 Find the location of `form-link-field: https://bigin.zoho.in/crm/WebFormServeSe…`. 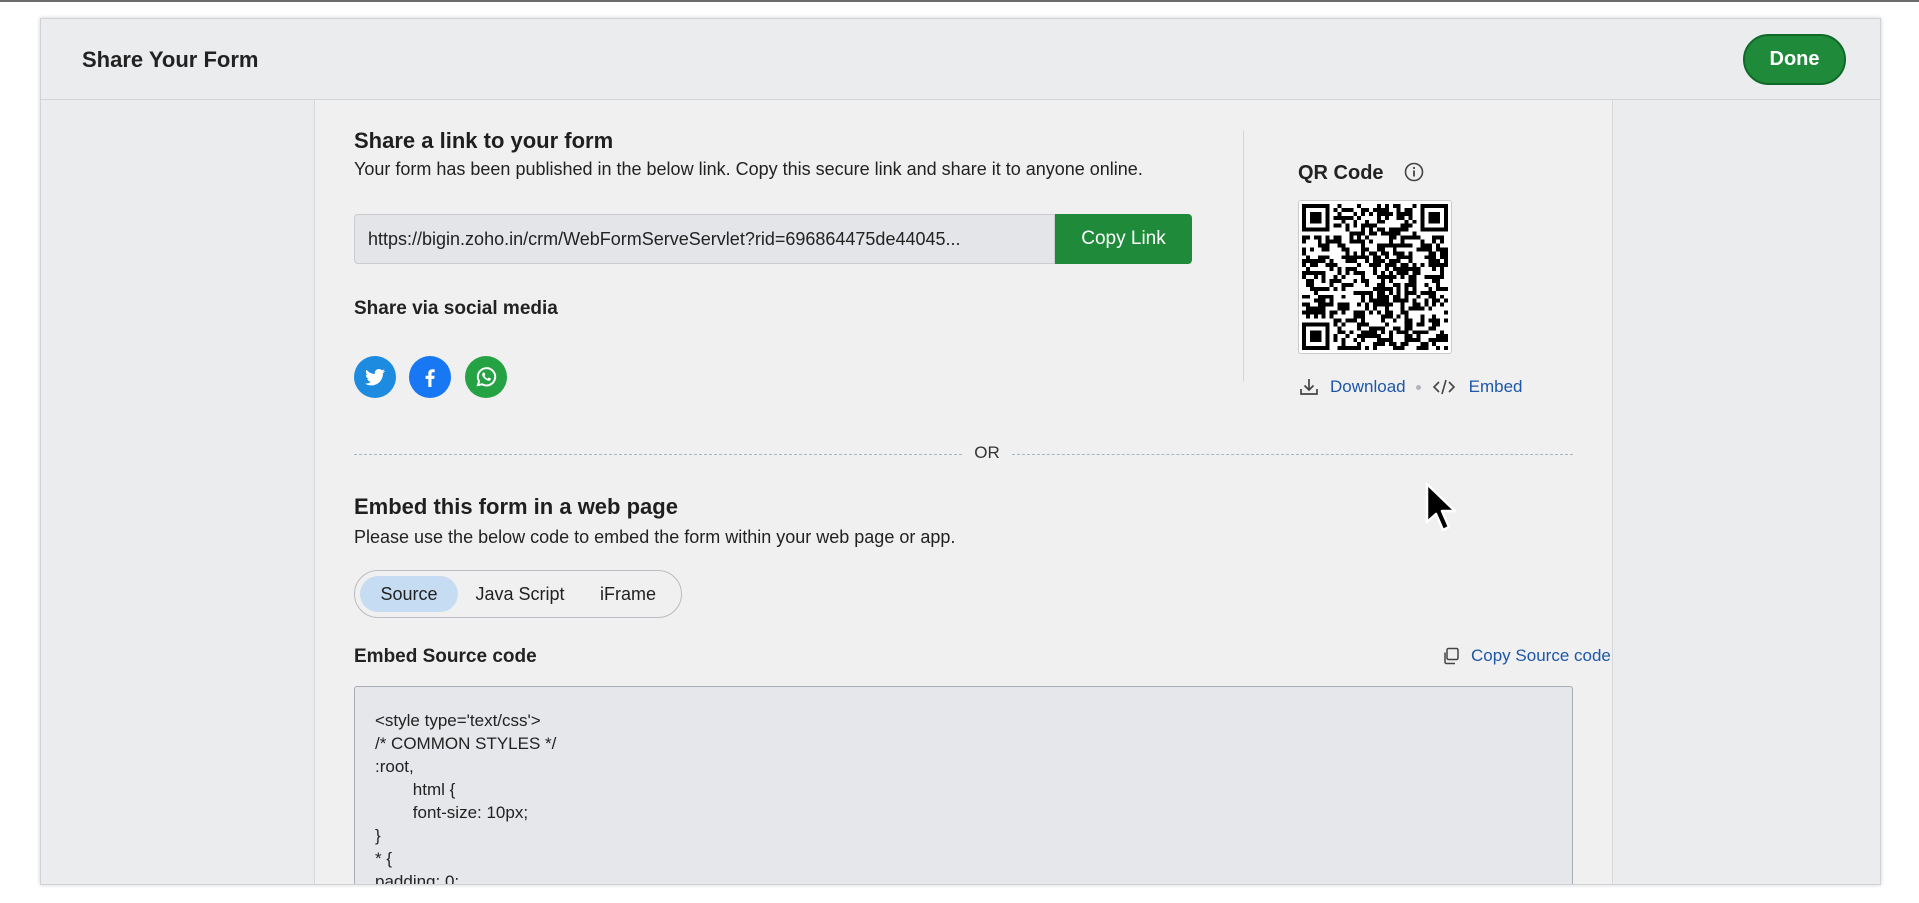

form-link-field: https://bigin.zoho.in/crm/WebFormServeSe… is located at coordinates (704, 239).